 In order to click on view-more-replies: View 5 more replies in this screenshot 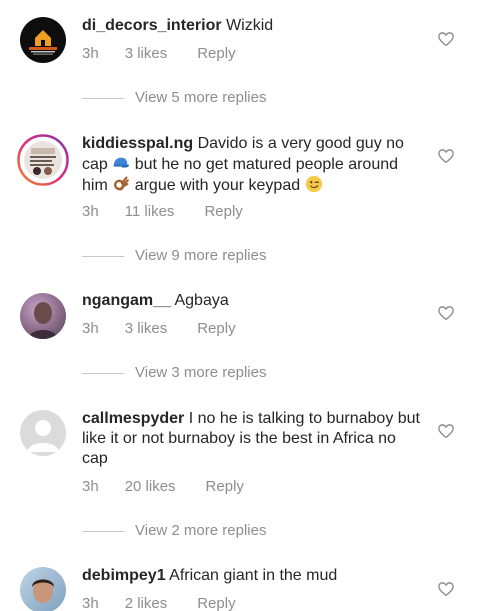, I will do `click(174, 98)`.